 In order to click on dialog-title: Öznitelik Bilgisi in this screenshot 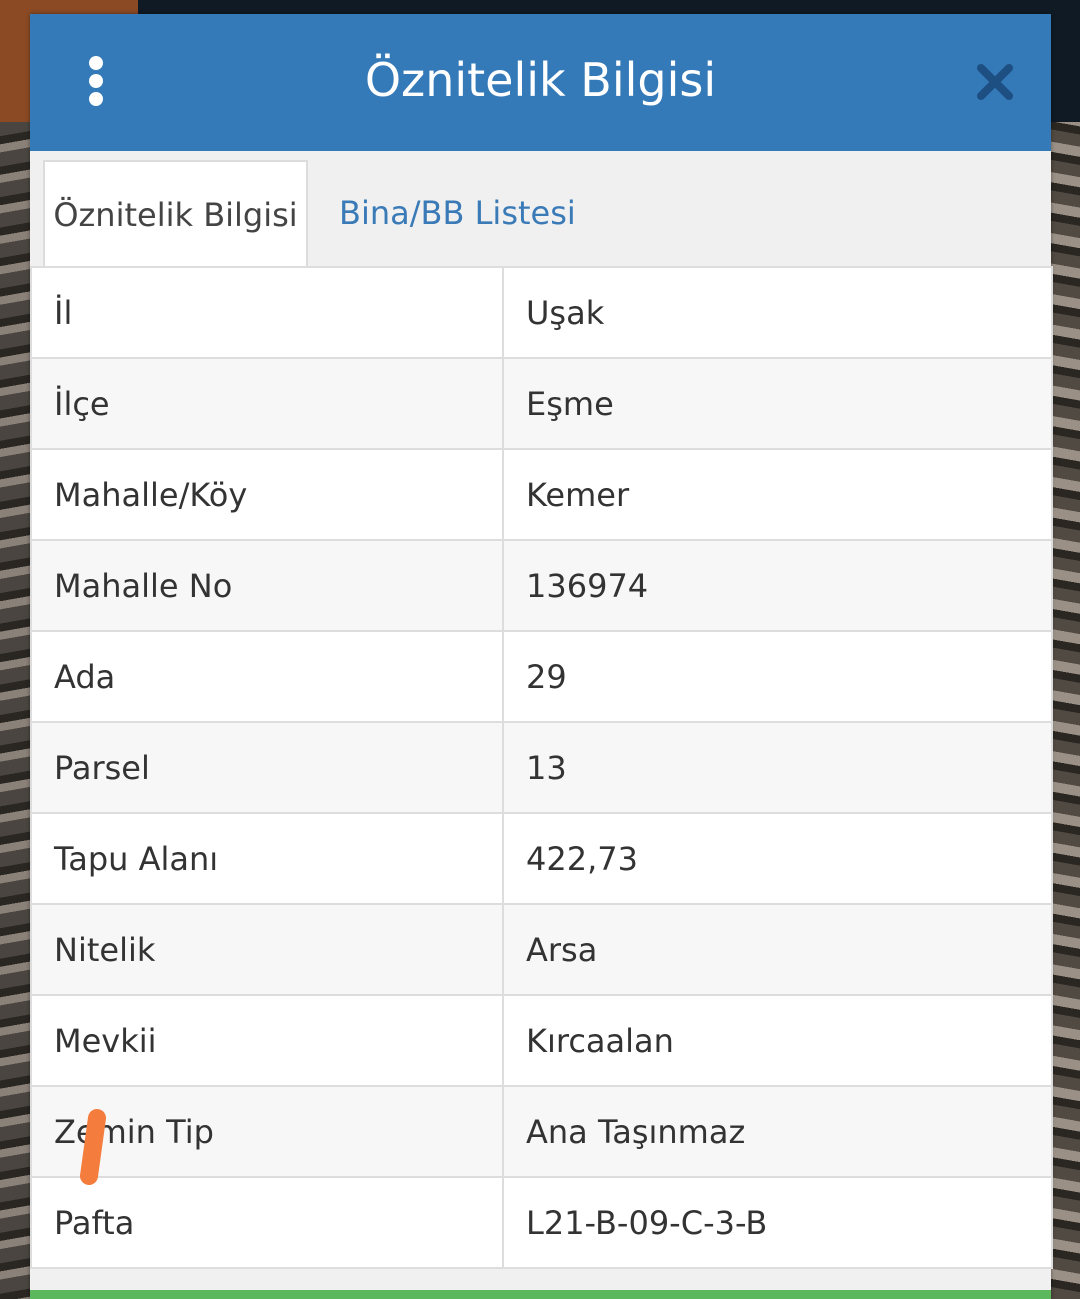, I will do `click(540, 80)`.